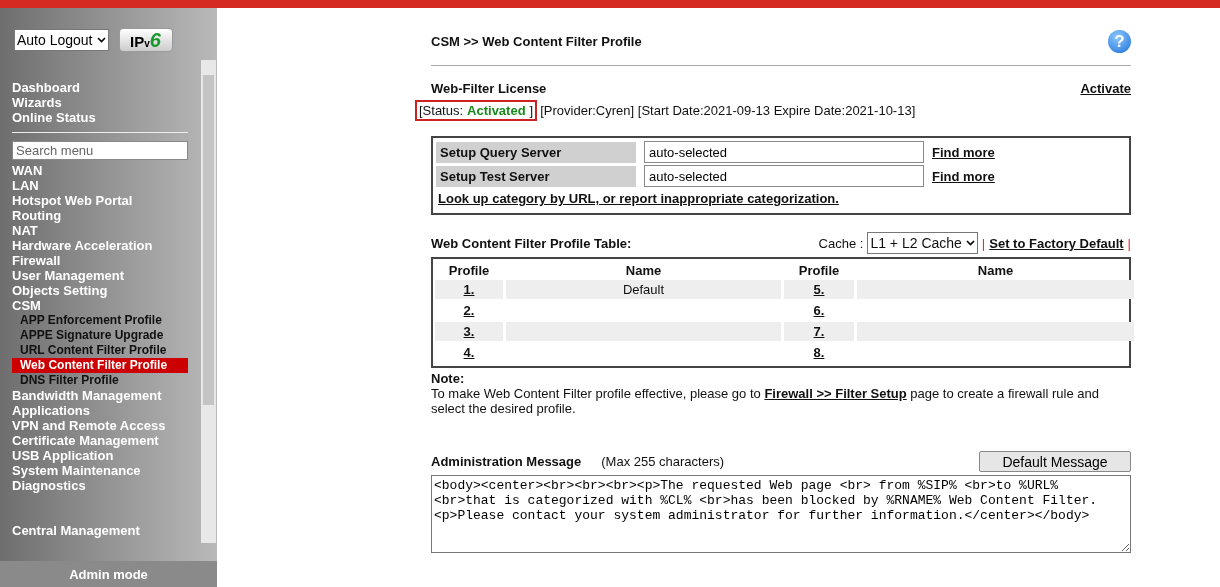 This screenshot has width=1220, height=587. What do you see at coordinates (536, 41) in the screenshot?
I see `breadcrumb: CSM >> Web Content Filter Profile` at bounding box center [536, 41].